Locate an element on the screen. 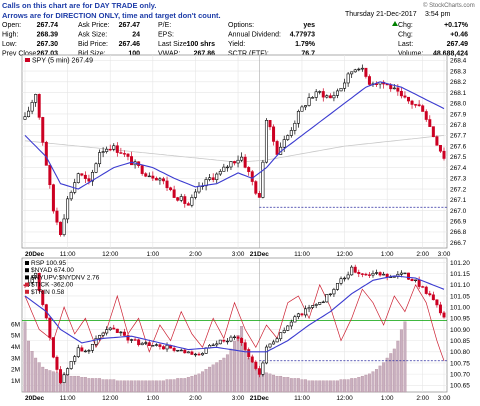 The height and width of the screenshot is (406, 480). y-tick-label: 268.1 is located at coordinates (458, 93).